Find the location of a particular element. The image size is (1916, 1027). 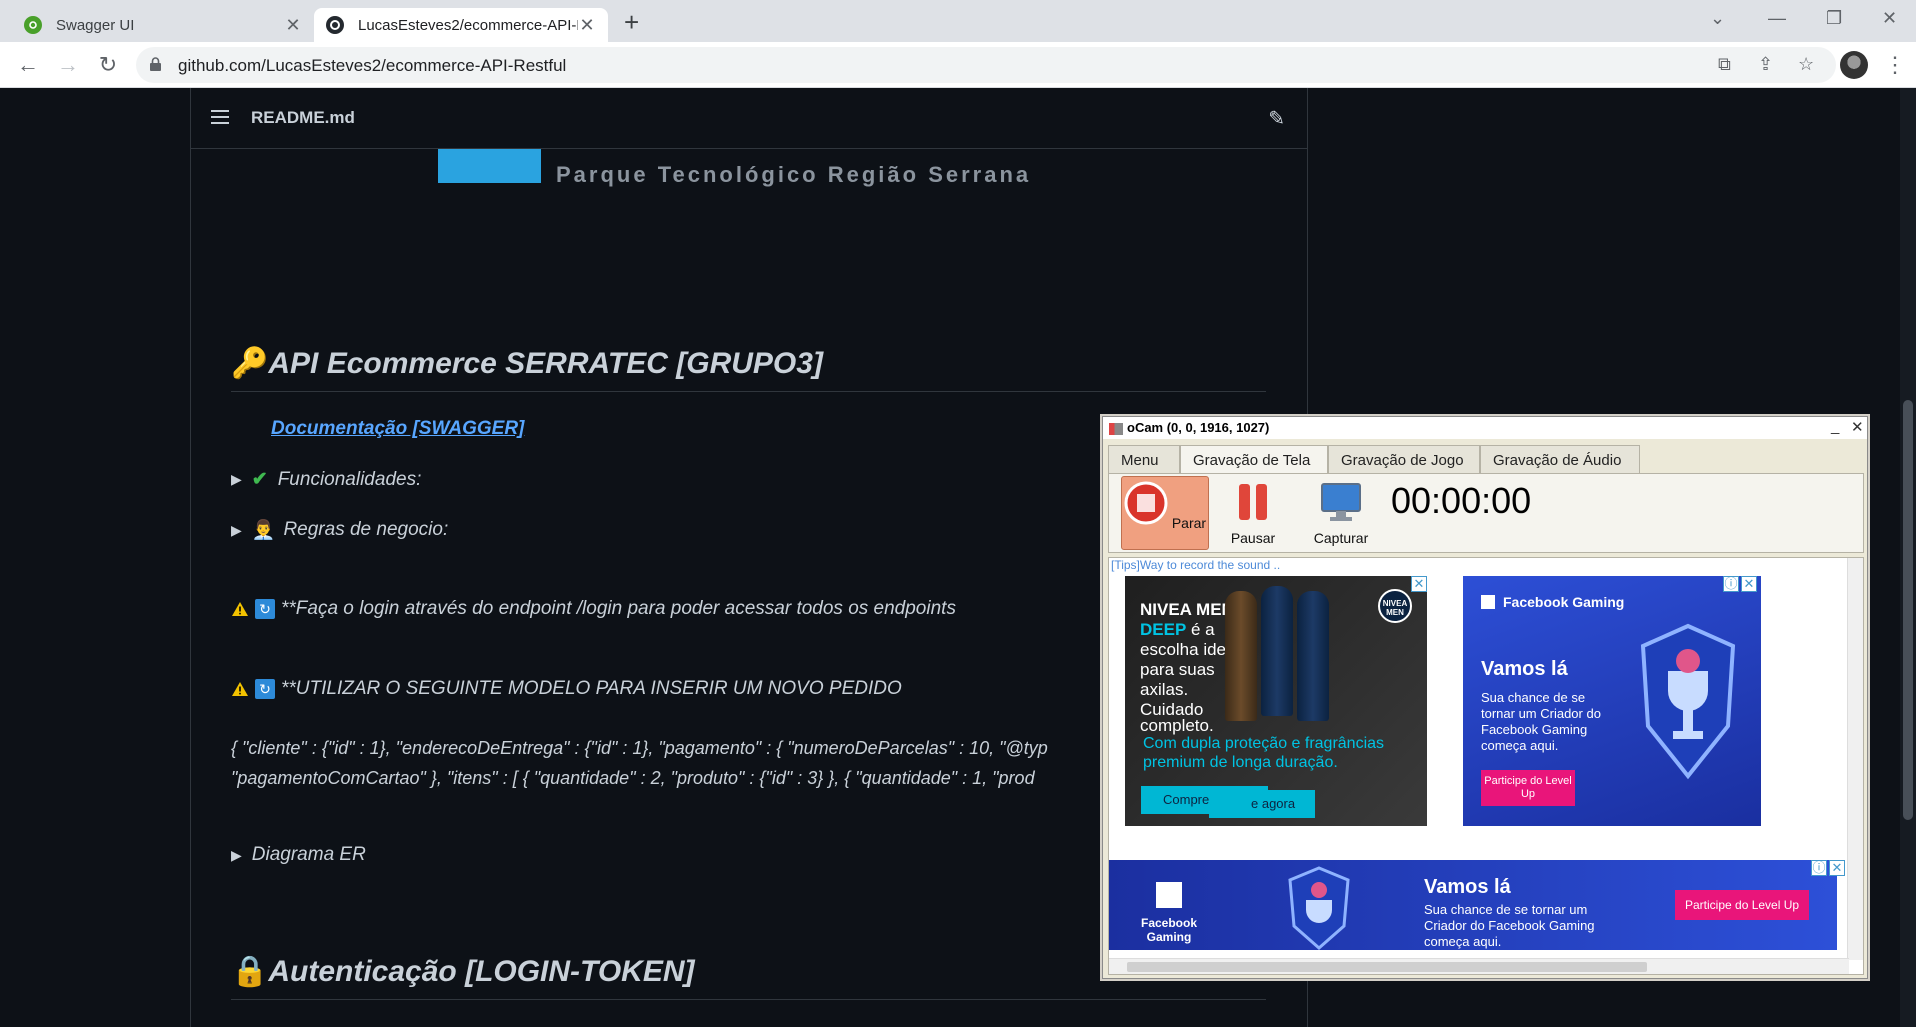

auth-heading: 🔒Autenticação [LOGIN-TOKEN] is located at coordinates (463, 971).